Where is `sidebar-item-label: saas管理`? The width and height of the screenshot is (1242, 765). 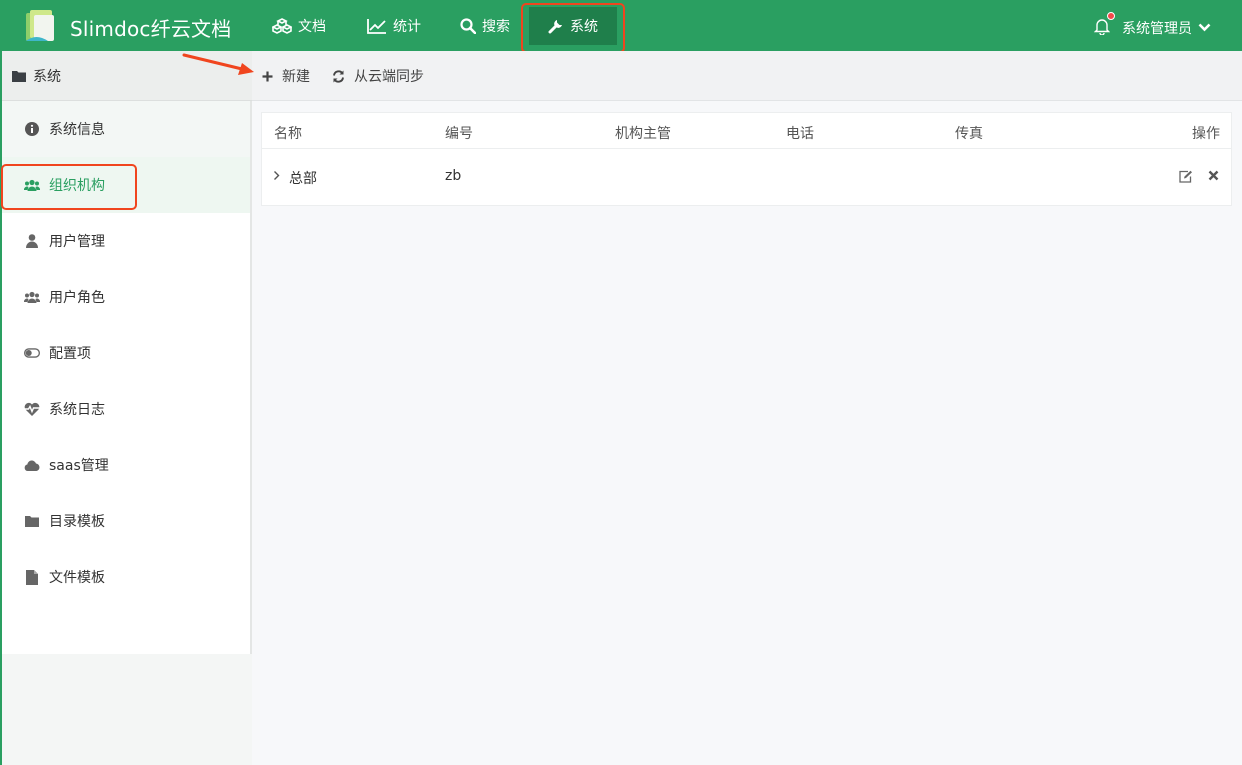 sidebar-item-label: saas管理 is located at coordinates (79, 466).